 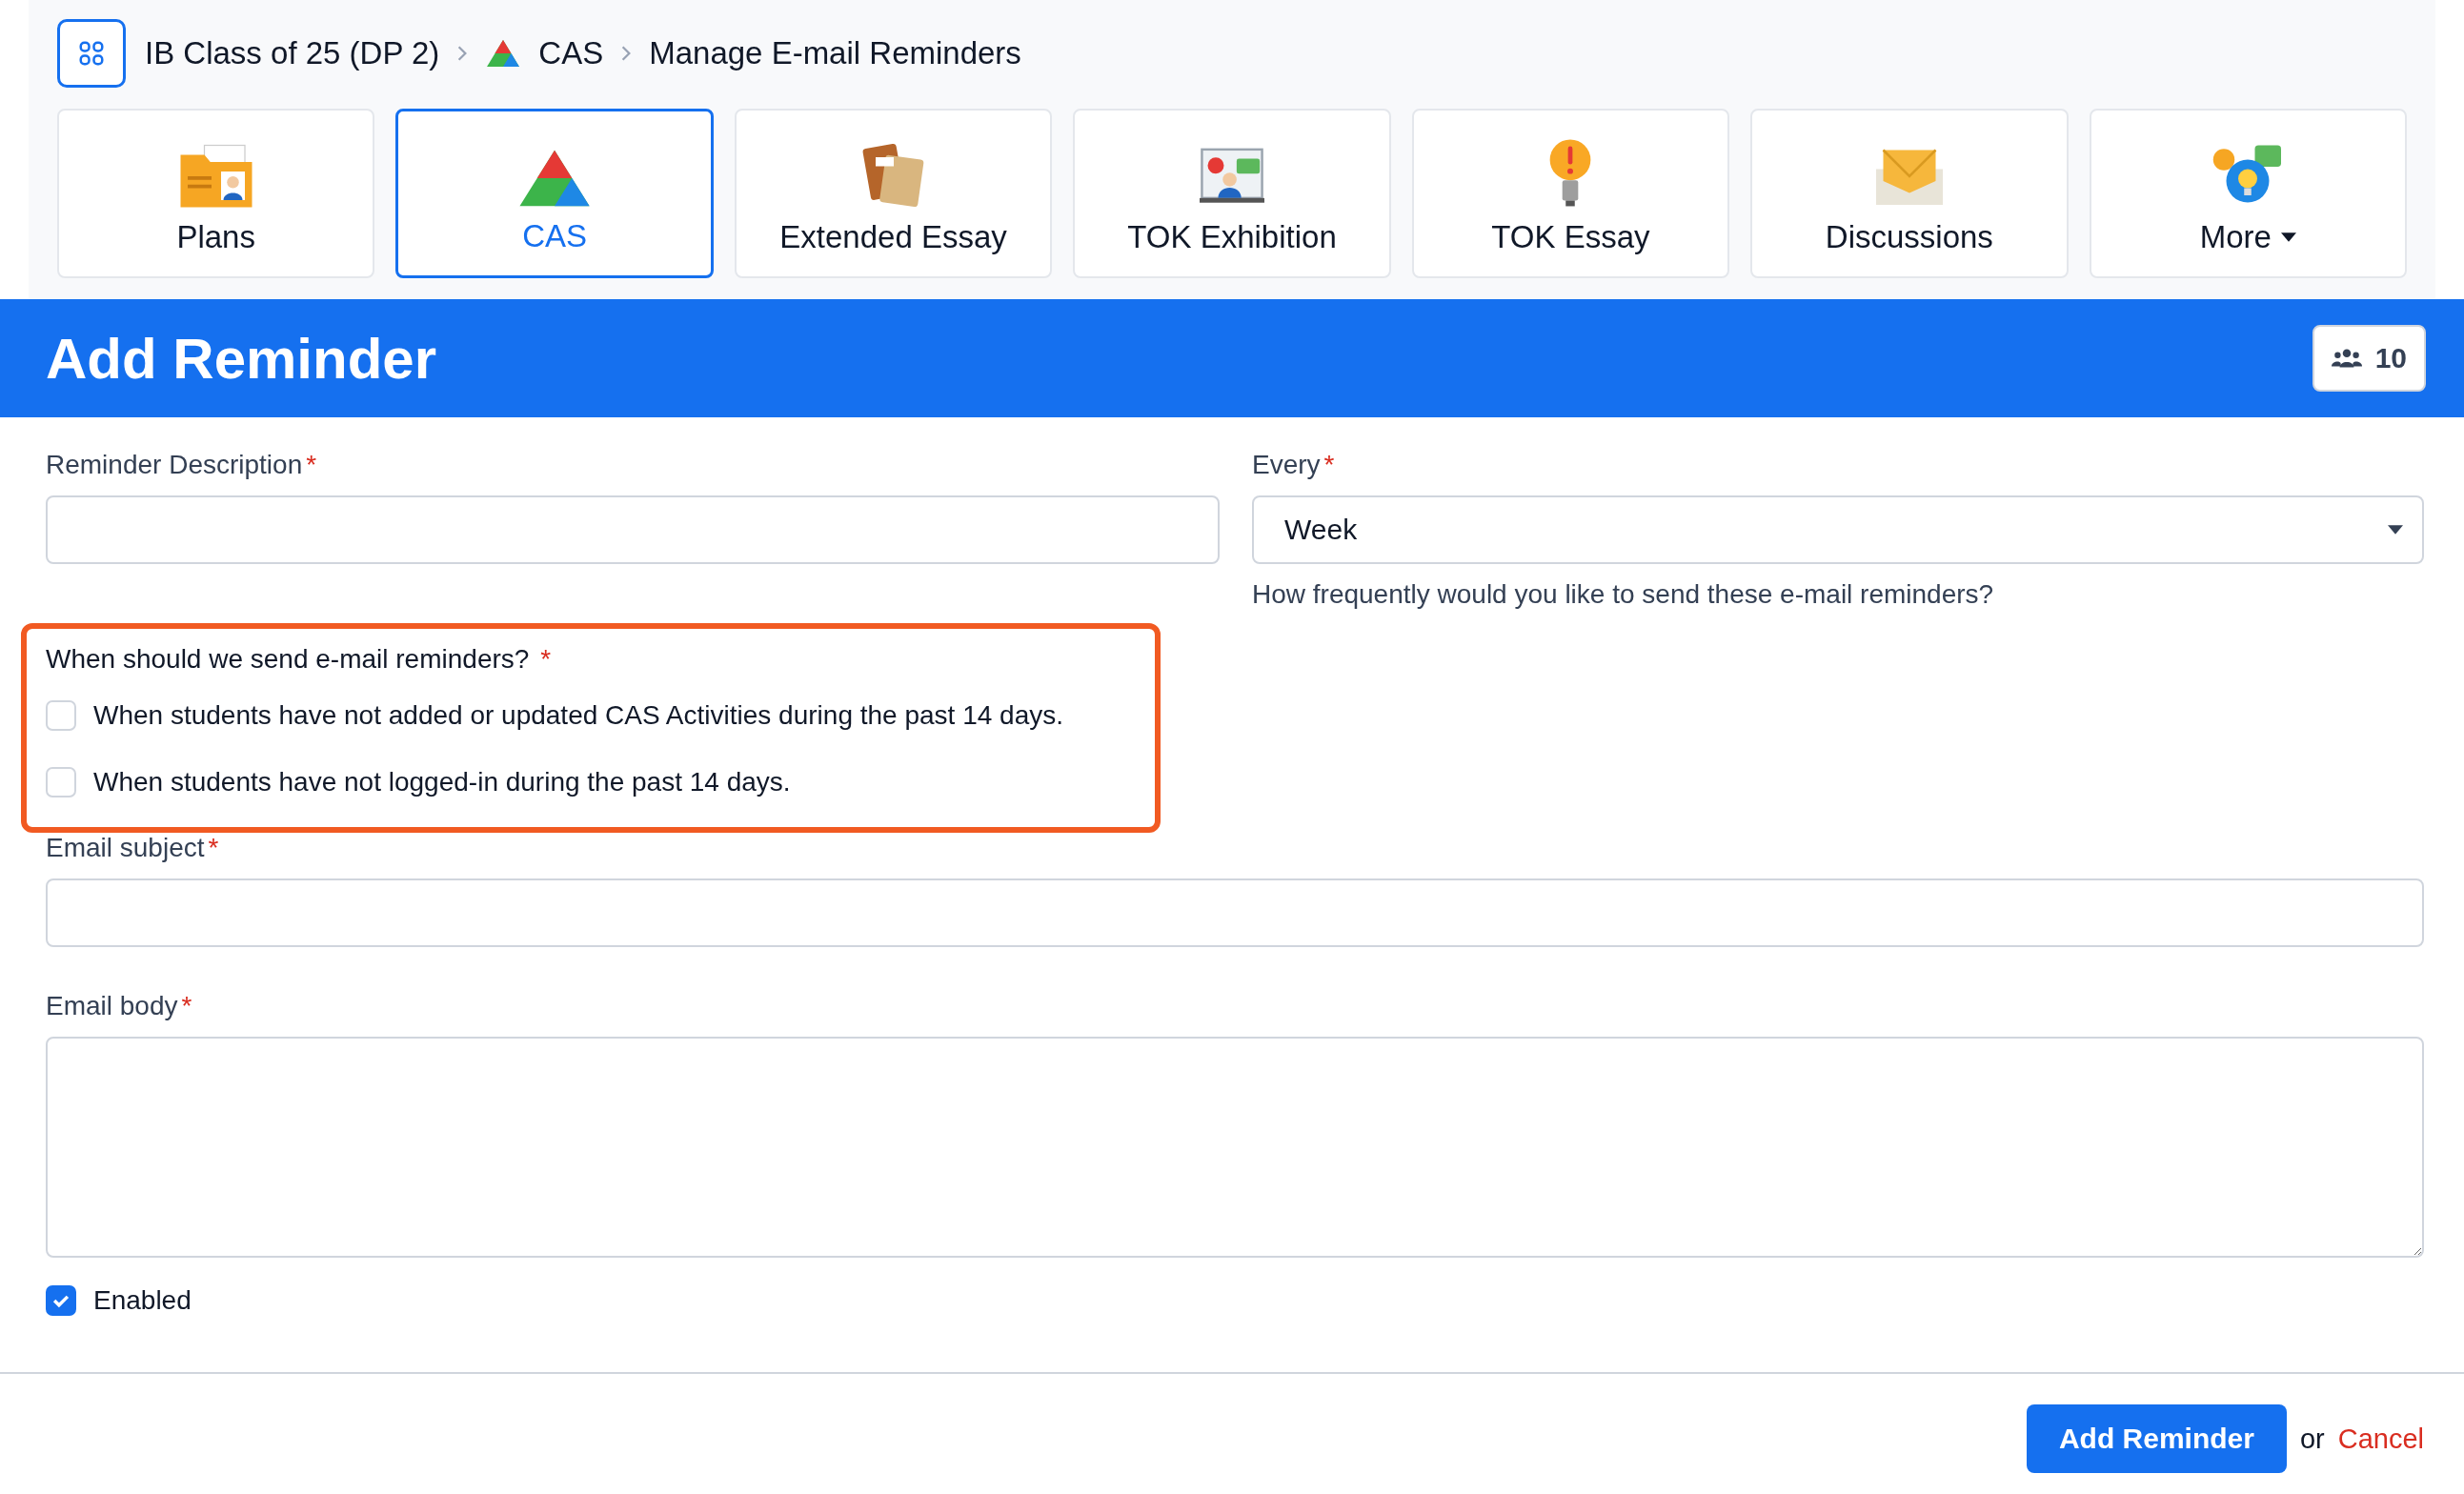 I want to click on option-label: When students have not added or updated CAS Activities during the past 14 days., so click(x=578, y=715).